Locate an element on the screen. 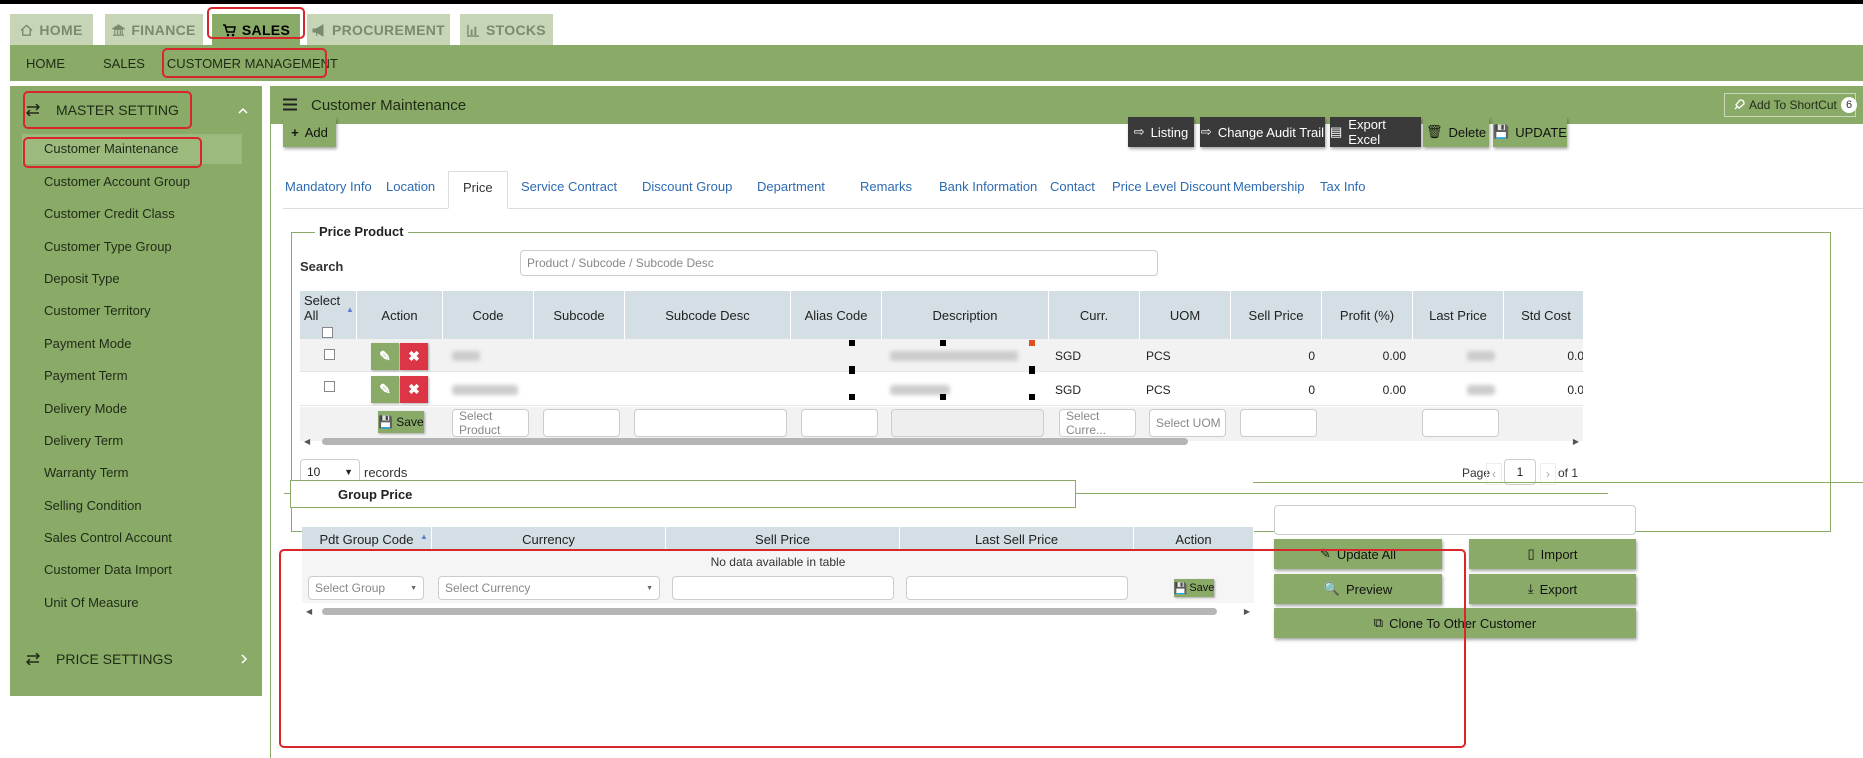 This screenshot has width=1863, height=758. select-product-dropdown: Select Product is located at coordinates (490, 423).